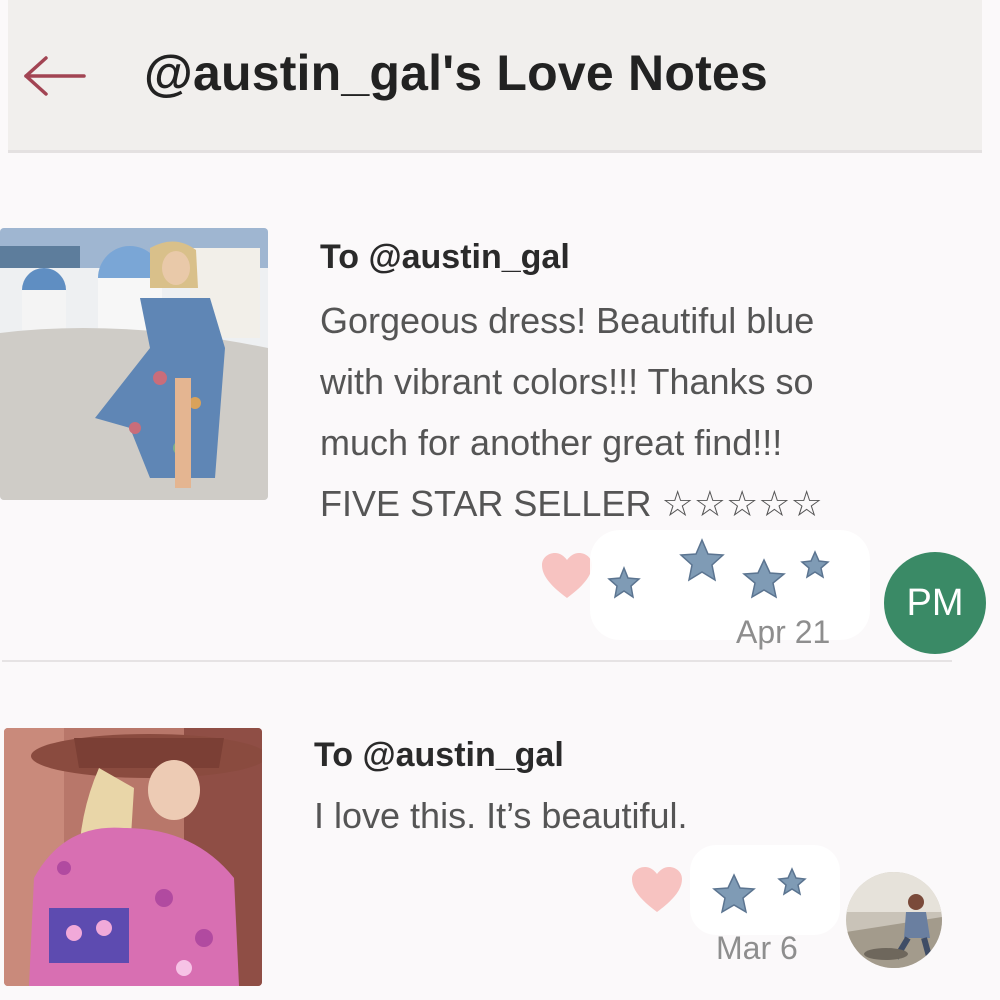 The height and width of the screenshot is (1000, 1000). I want to click on back-button, so click(55, 76).